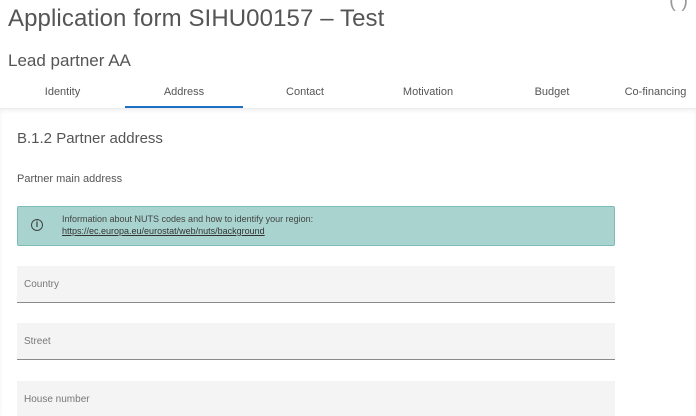  Describe the element at coordinates (57, 399) in the screenshot. I see `house-number-field-label: House number` at that location.